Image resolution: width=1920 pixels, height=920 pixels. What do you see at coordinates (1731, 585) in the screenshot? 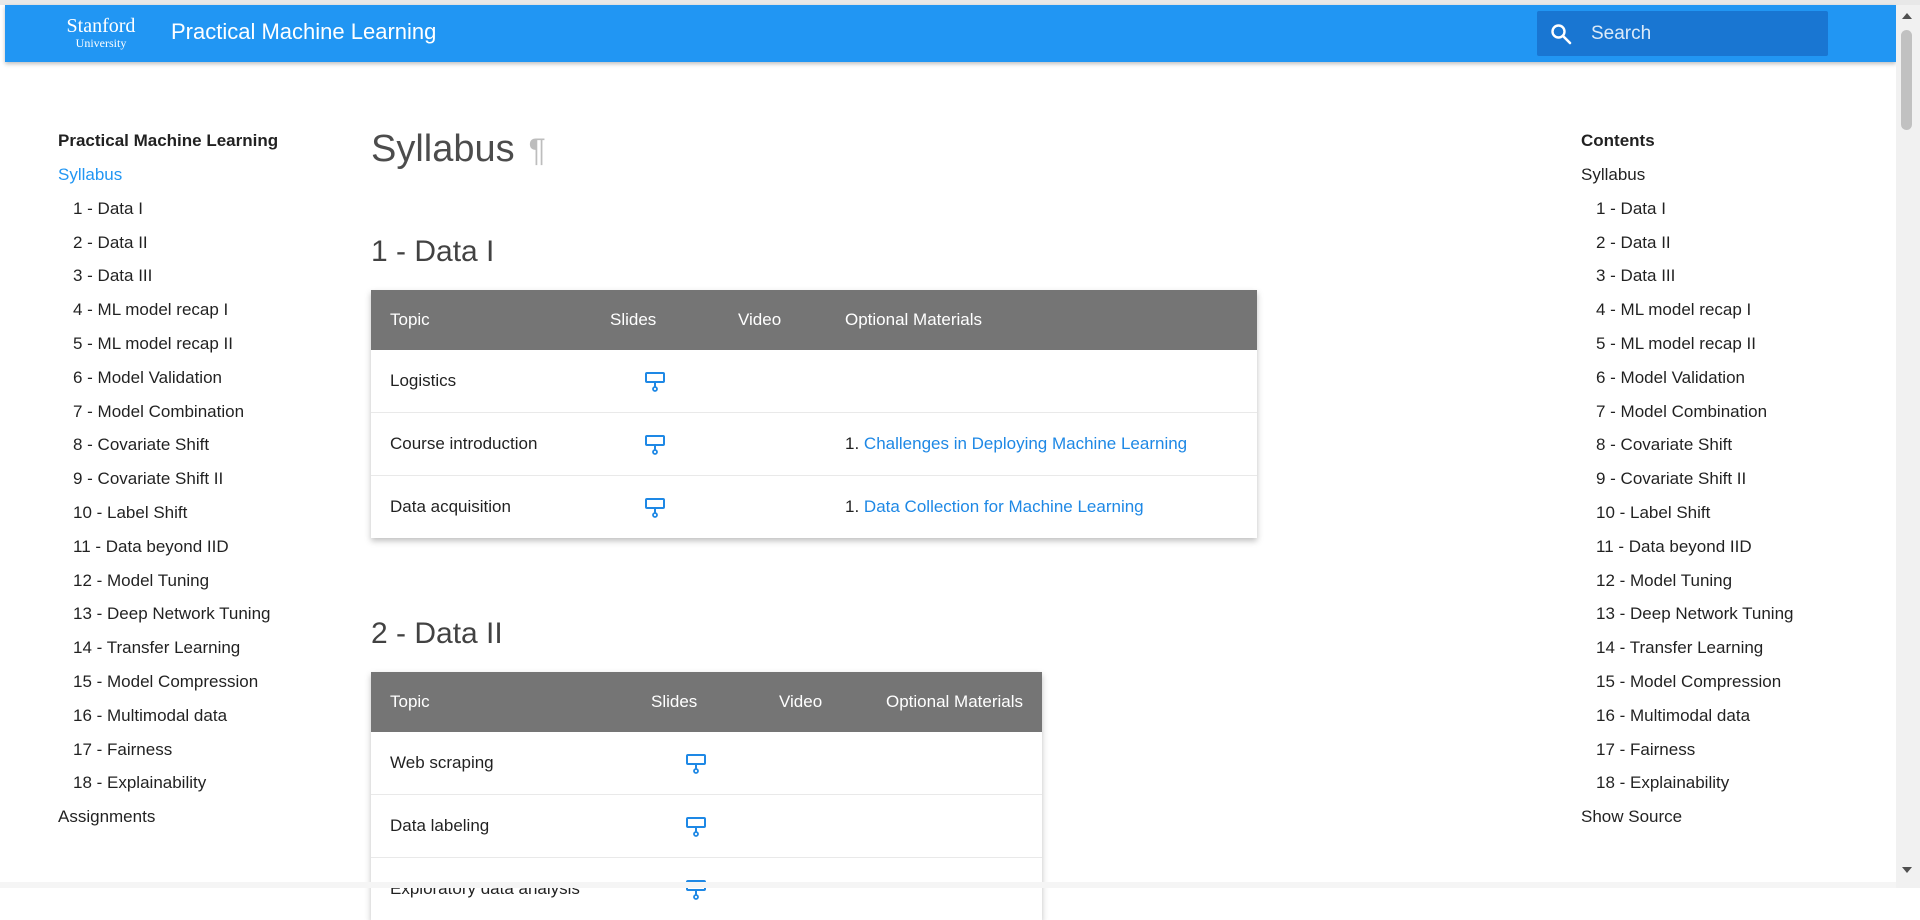
I see `toc-link-lecture: 12 - Model Tuning` at bounding box center [1731, 585].